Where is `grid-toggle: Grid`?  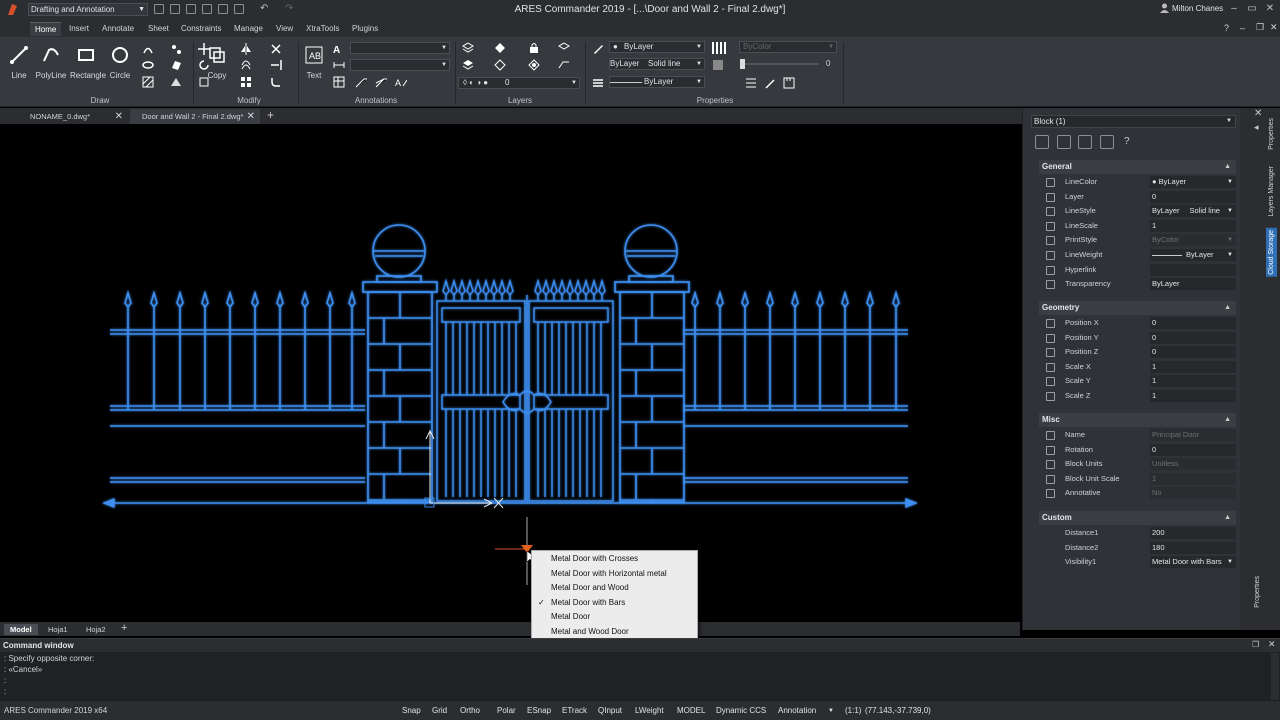 grid-toggle: Grid is located at coordinates (439, 711).